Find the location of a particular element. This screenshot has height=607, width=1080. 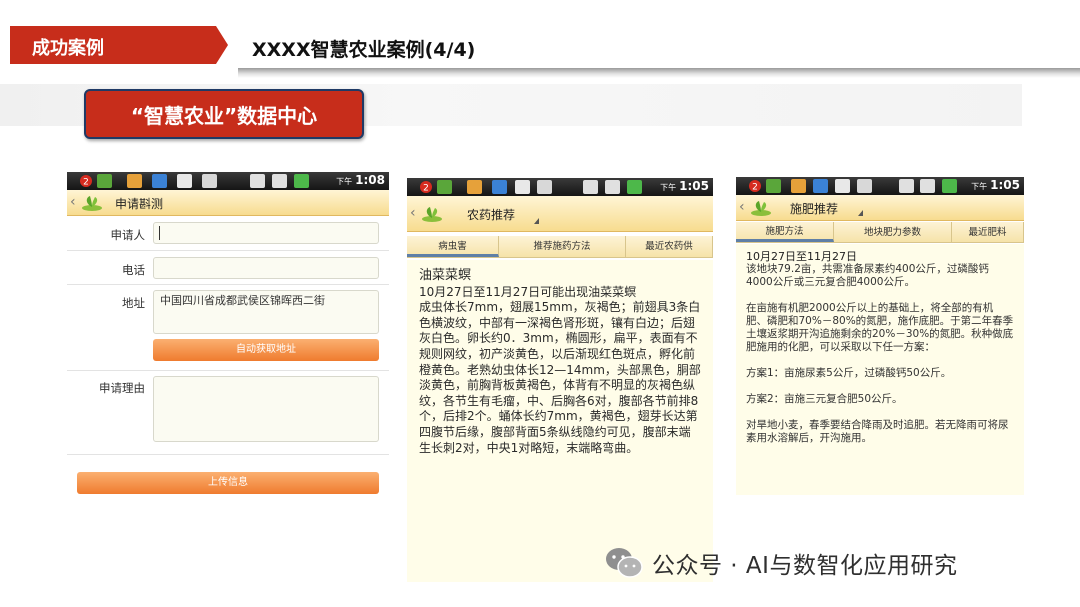

phone-input is located at coordinates (266, 268).